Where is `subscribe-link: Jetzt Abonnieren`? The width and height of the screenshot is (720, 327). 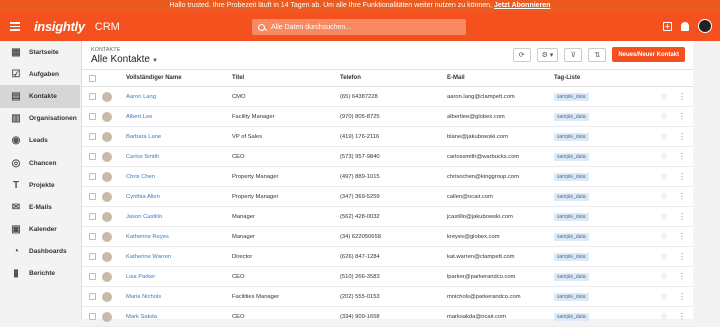 subscribe-link: Jetzt Abonnieren is located at coordinates (522, 5).